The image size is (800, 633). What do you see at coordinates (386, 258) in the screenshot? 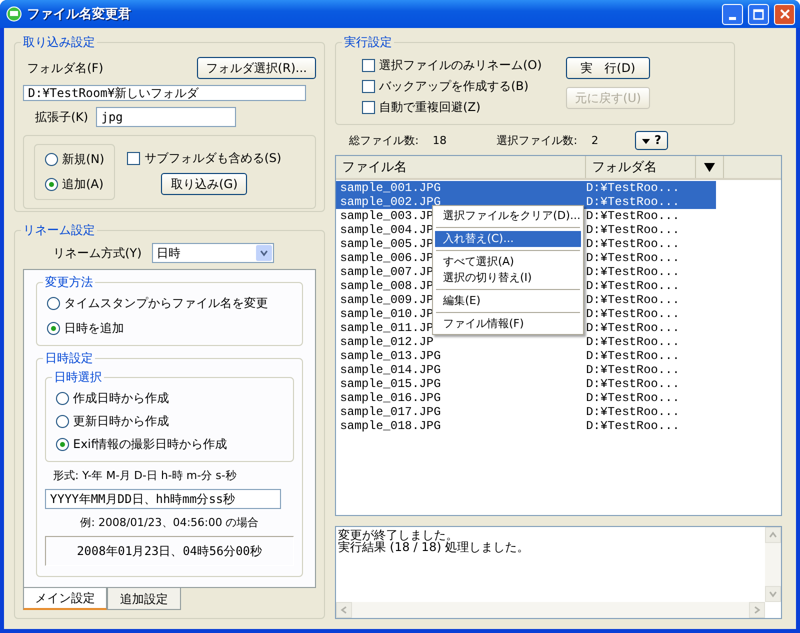
I see `file-name: sample_006.JP` at bounding box center [386, 258].